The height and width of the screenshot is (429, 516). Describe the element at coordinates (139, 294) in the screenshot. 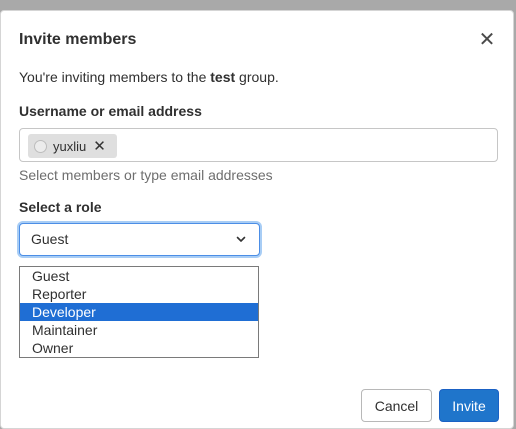

I see `role-option-reporter: Reporter` at that location.